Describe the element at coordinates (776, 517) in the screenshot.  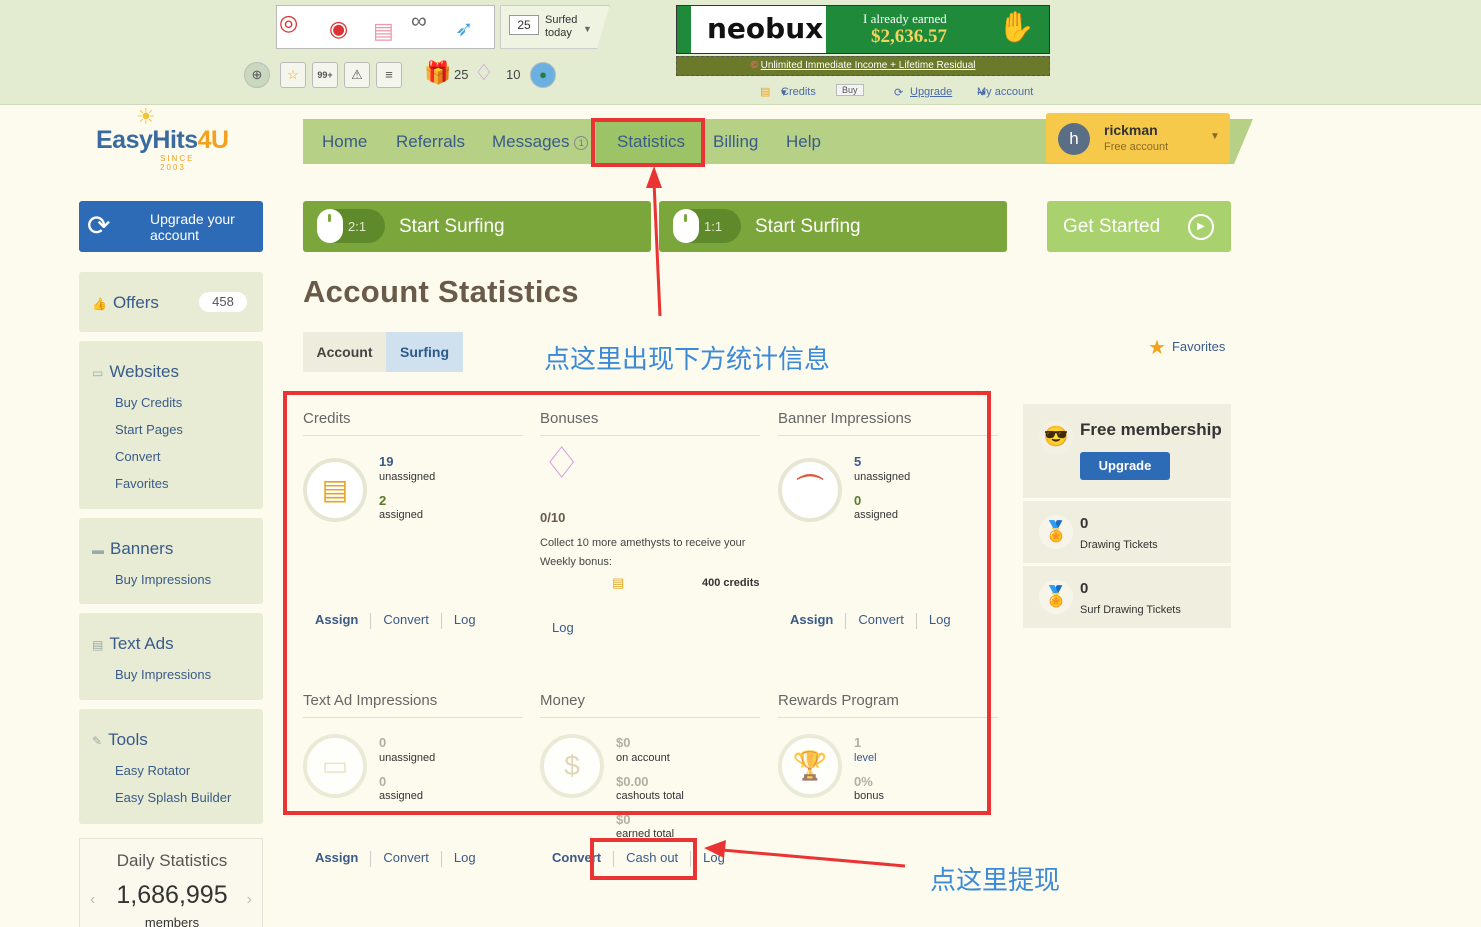
I see `annotation-arrows` at that location.